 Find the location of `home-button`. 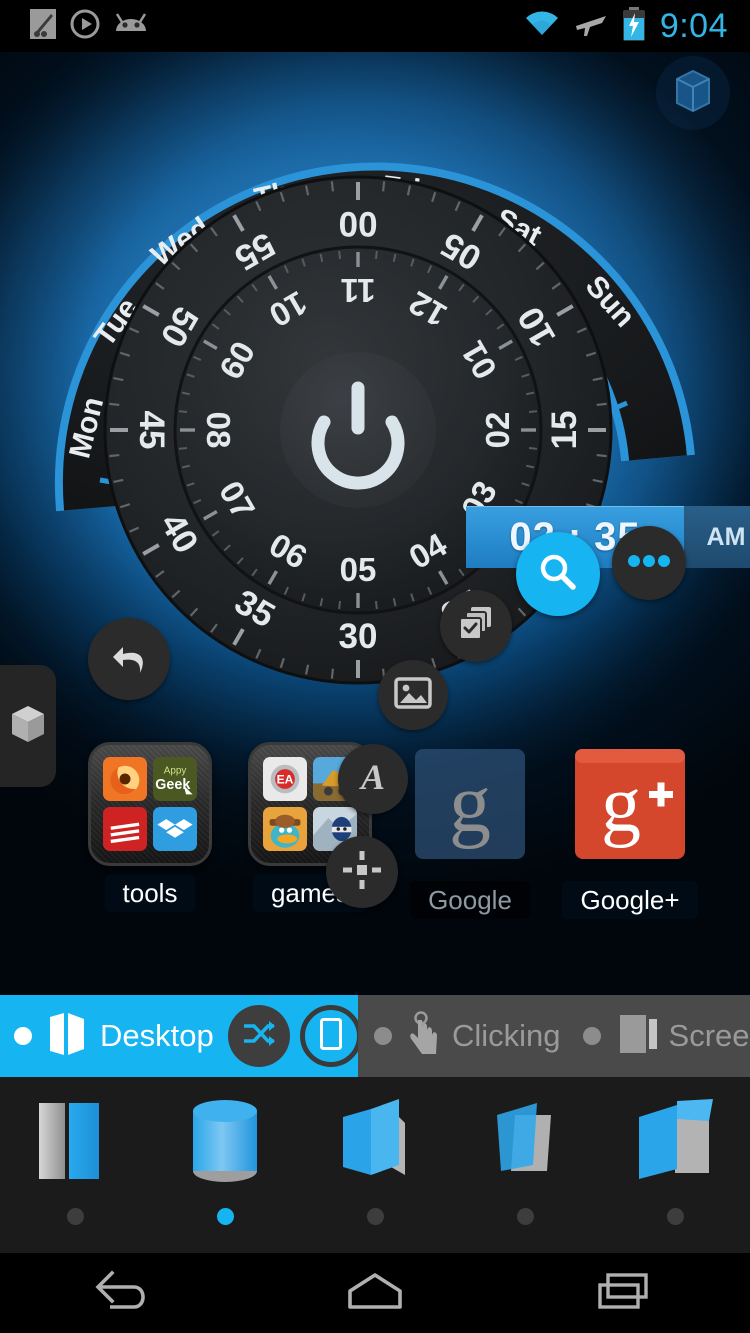

home-button is located at coordinates (375, 1293).